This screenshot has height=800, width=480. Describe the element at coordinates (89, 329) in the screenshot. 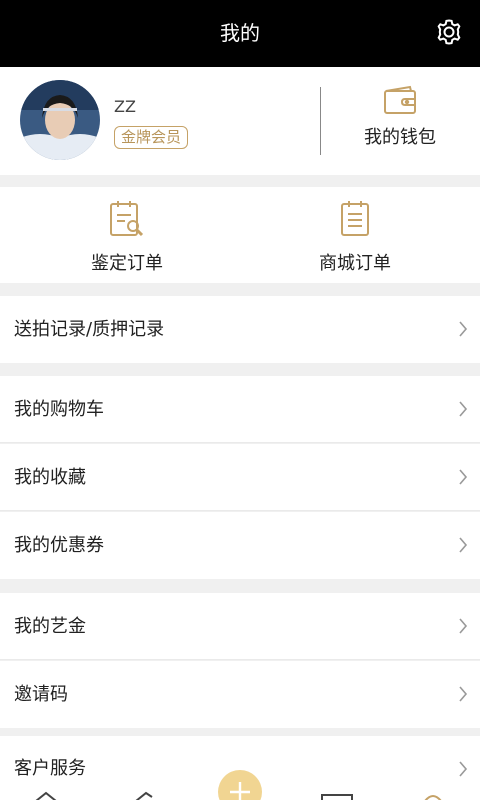

I see `menu-item-label: 送拍记录/质押记录` at that location.